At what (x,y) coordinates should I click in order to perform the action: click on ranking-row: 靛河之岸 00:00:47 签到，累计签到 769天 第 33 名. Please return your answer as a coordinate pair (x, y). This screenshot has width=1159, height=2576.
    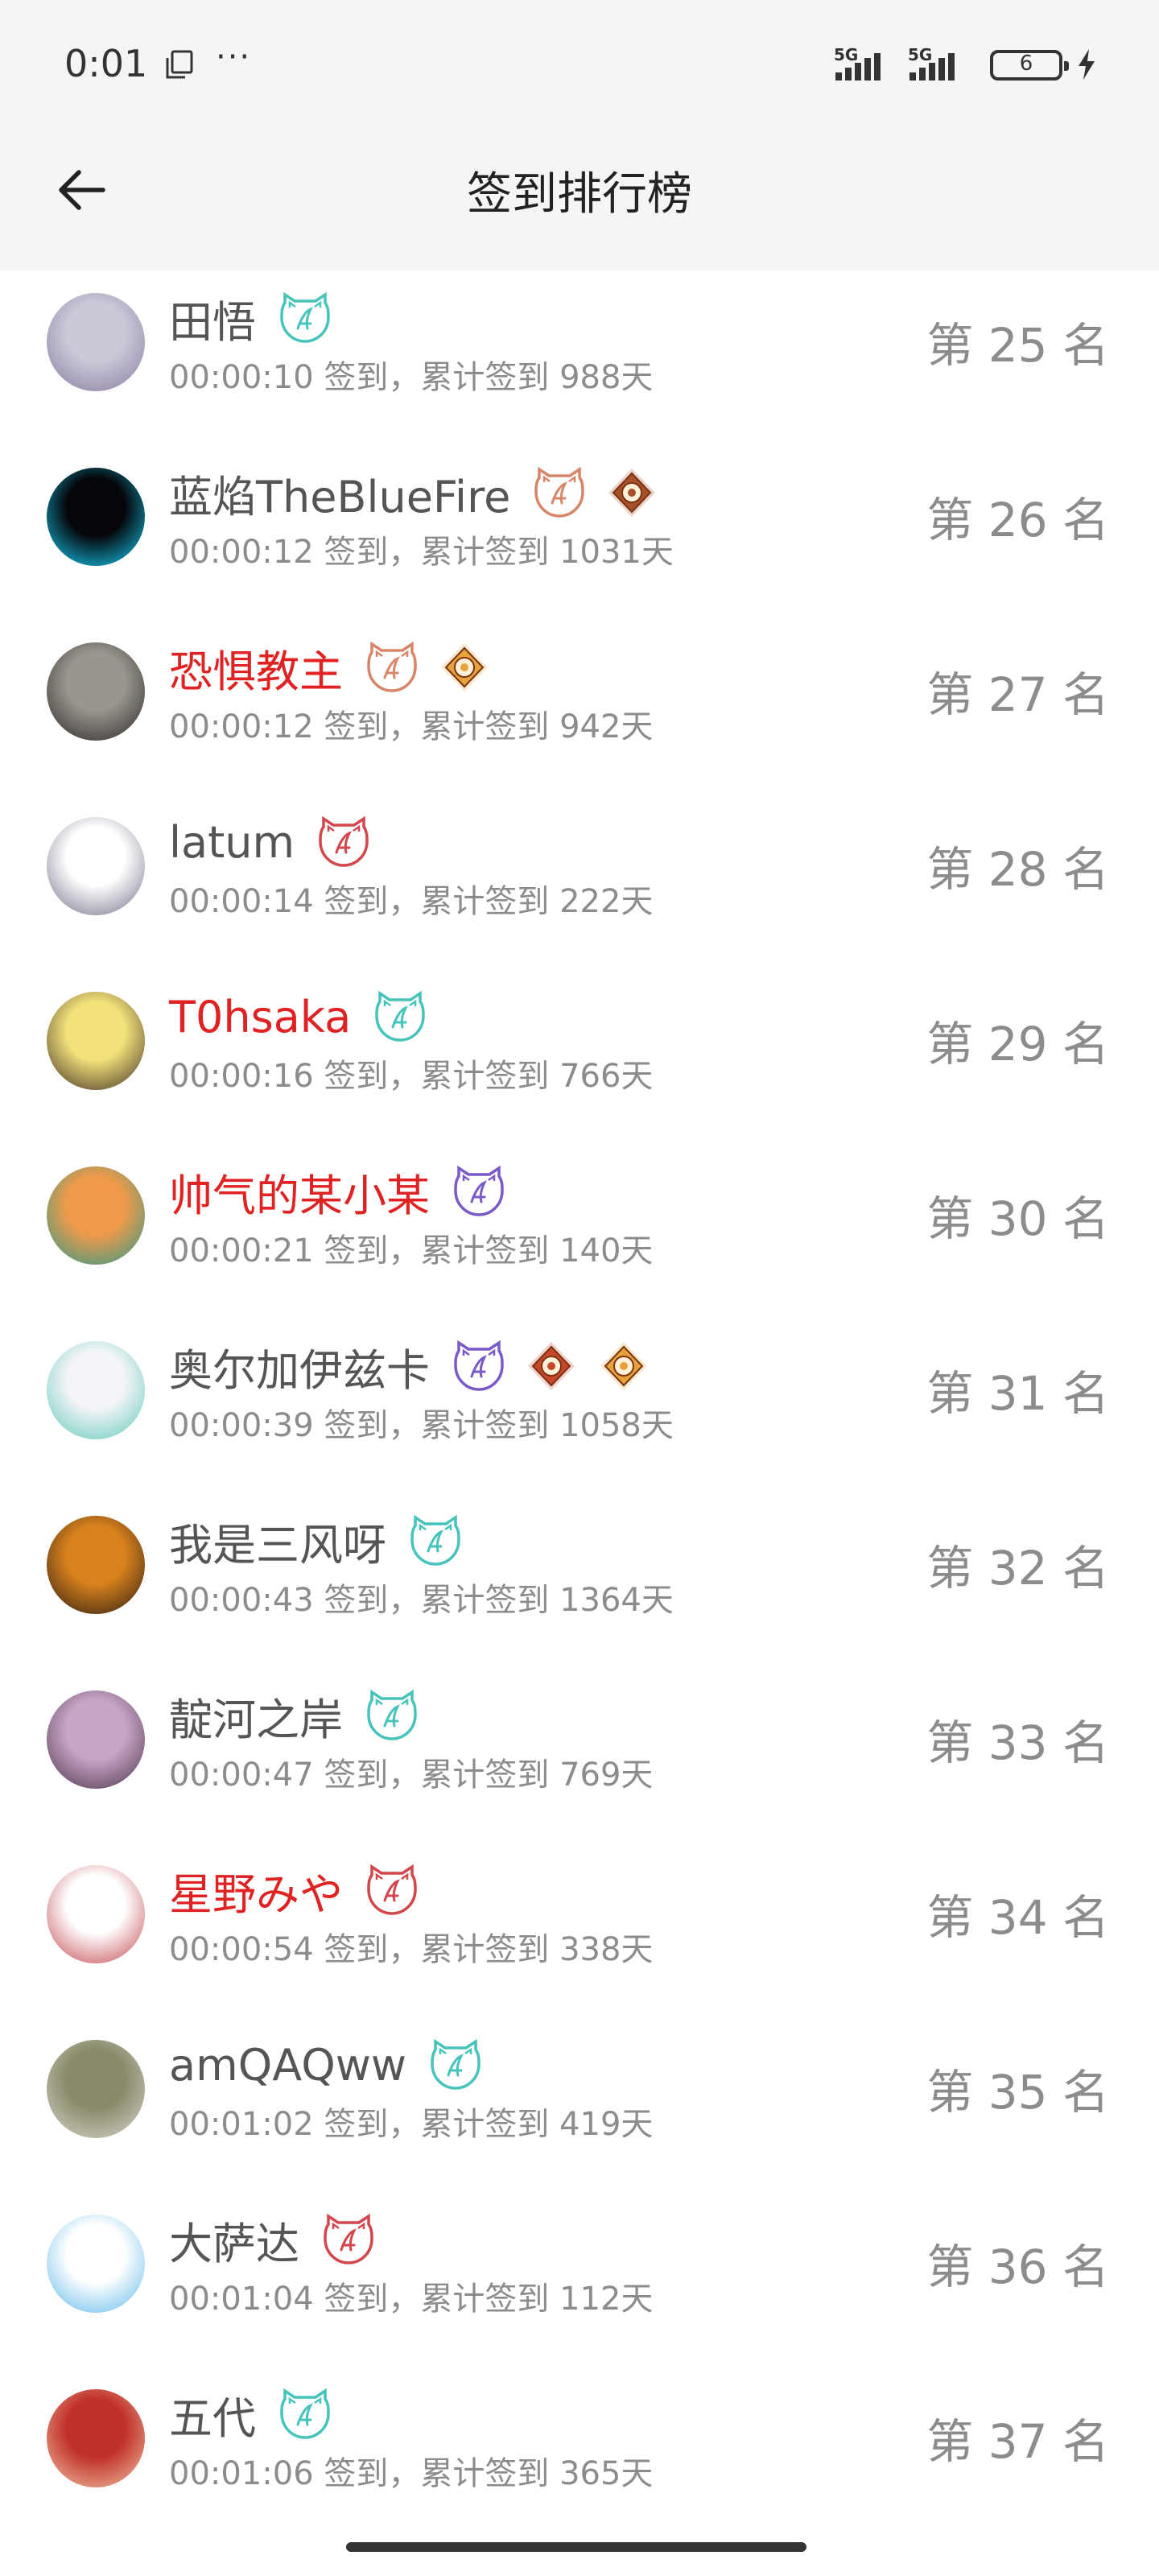
    Looking at the image, I should click on (579, 1755).